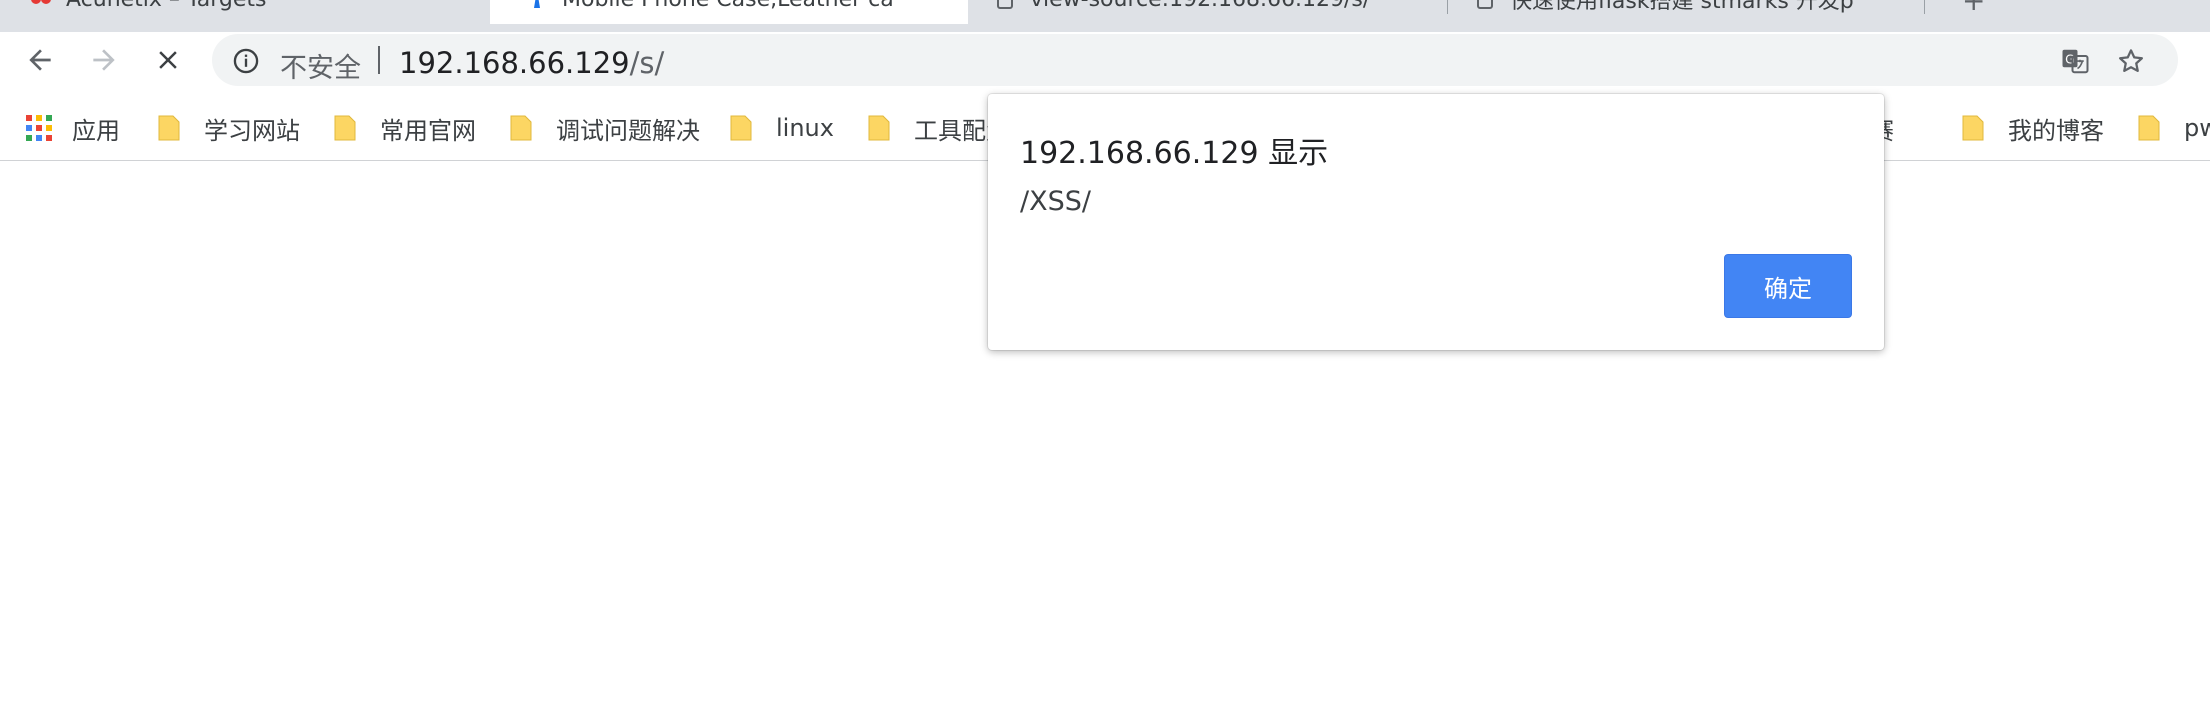 This screenshot has width=2210, height=728. I want to click on page-favicon-icon, so click(537, 5).